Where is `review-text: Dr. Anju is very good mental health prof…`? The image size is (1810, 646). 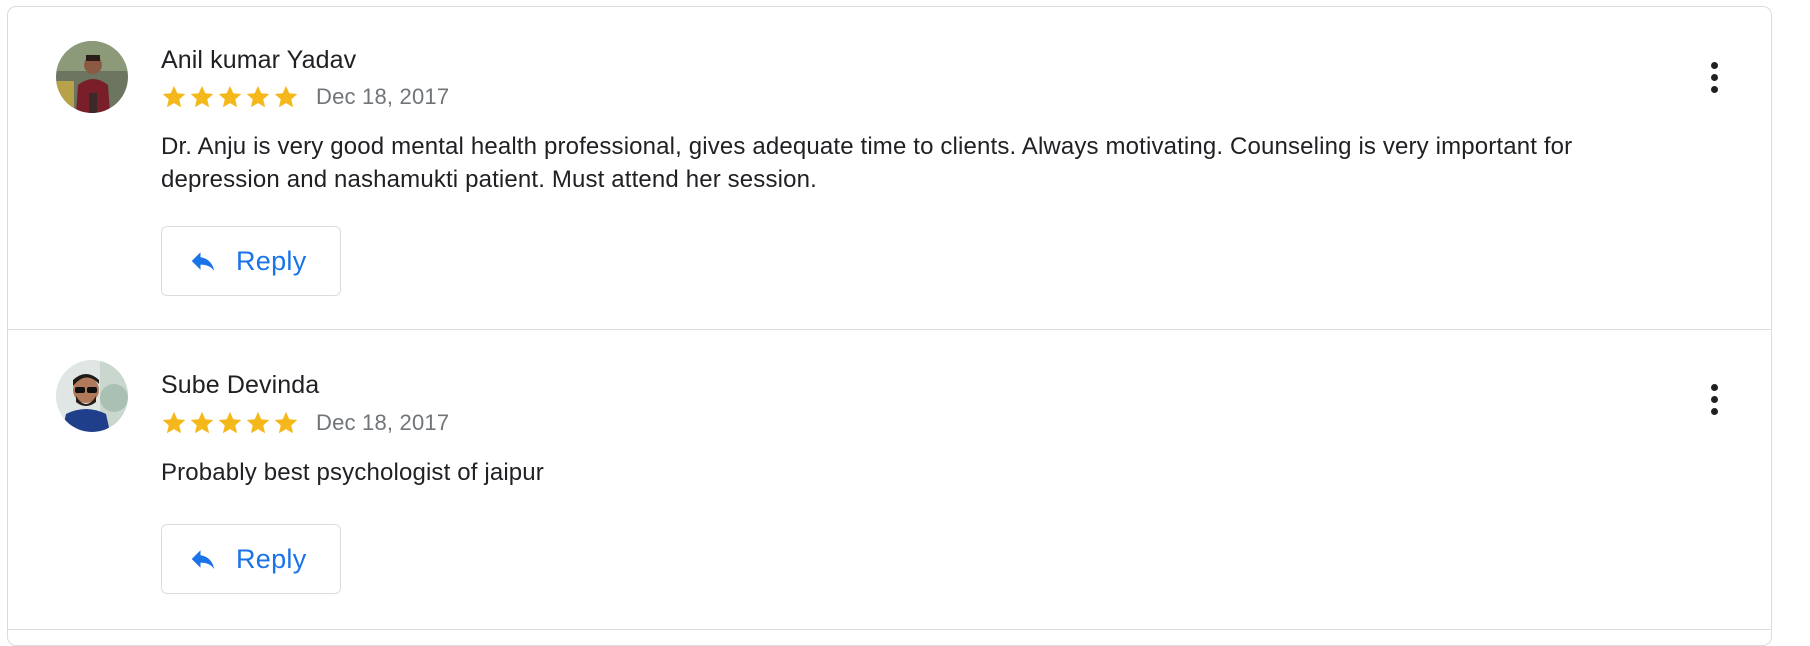 review-text: Dr. Anju is very good mental health prof… is located at coordinates (867, 163).